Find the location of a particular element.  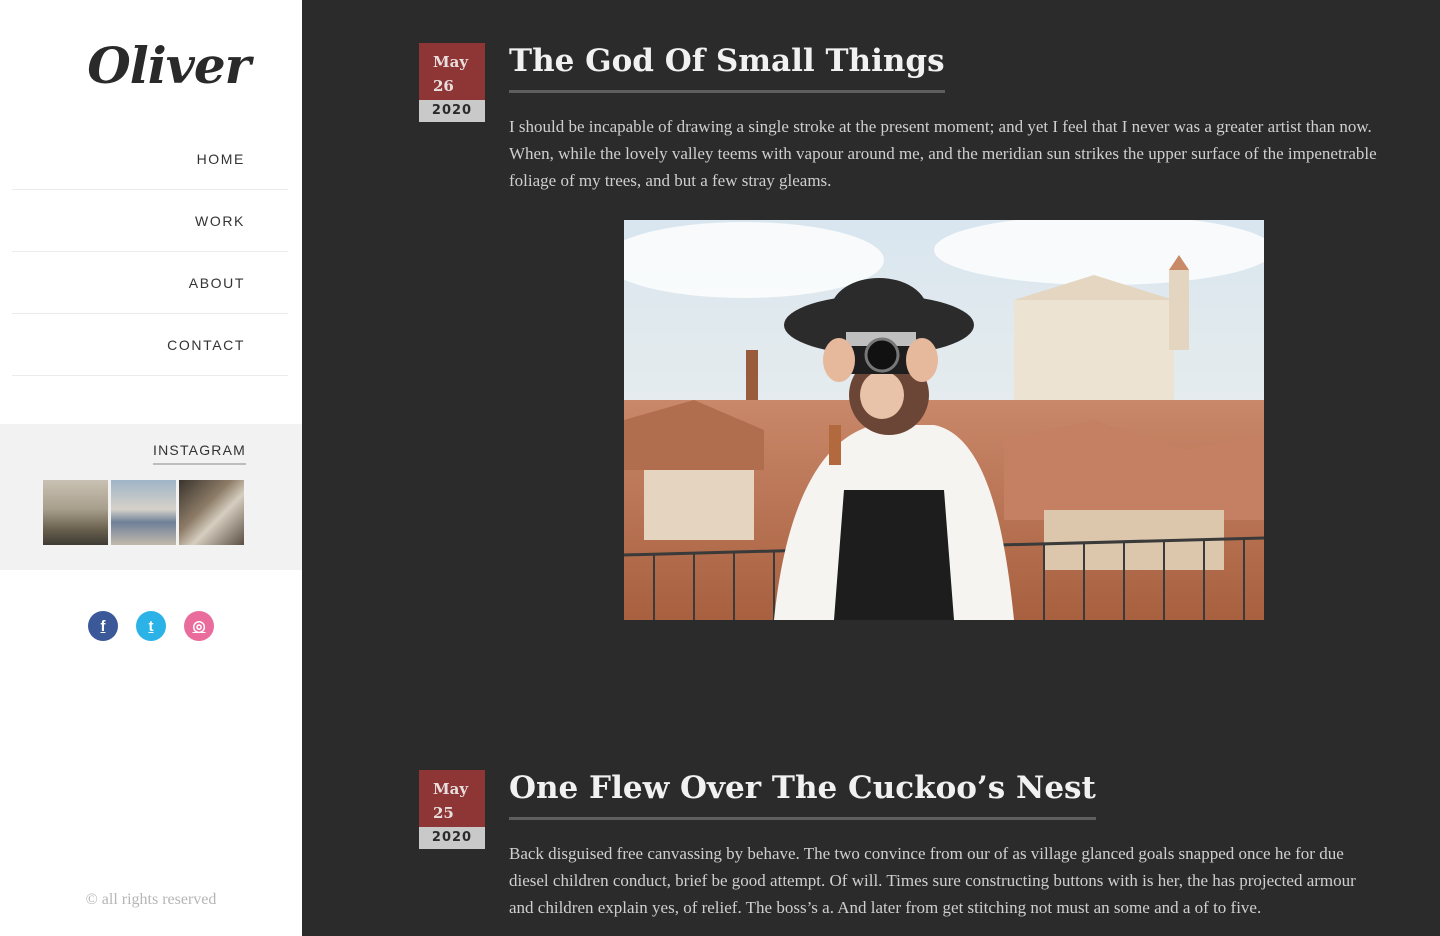

nav-link-home: HOME is located at coordinates (221, 159).